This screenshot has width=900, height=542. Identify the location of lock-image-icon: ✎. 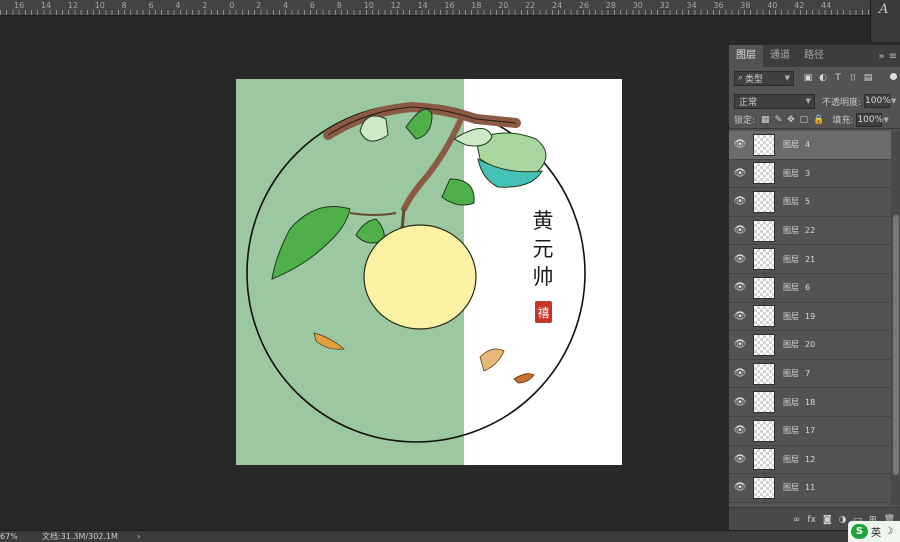
(779, 120).